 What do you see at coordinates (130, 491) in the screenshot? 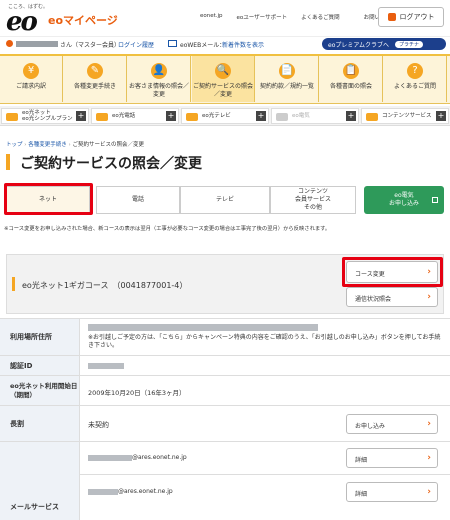
I see `mail2: @ares.eonet.ne.jp` at bounding box center [130, 491].